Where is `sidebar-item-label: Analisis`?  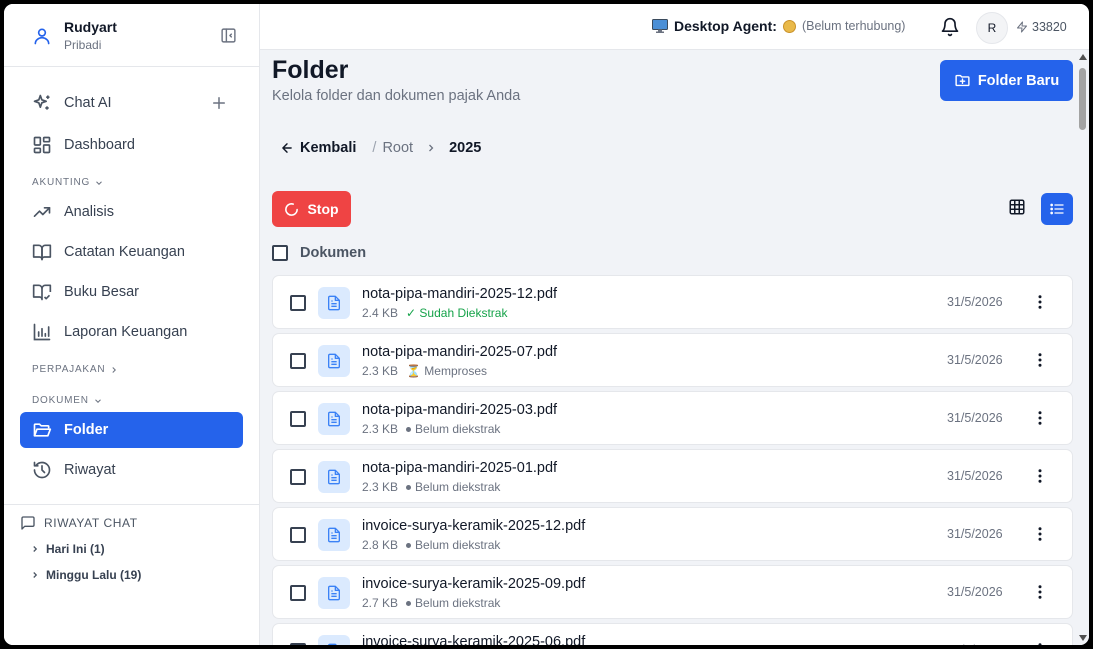
sidebar-item-label: Analisis is located at coordinates (89, 212).